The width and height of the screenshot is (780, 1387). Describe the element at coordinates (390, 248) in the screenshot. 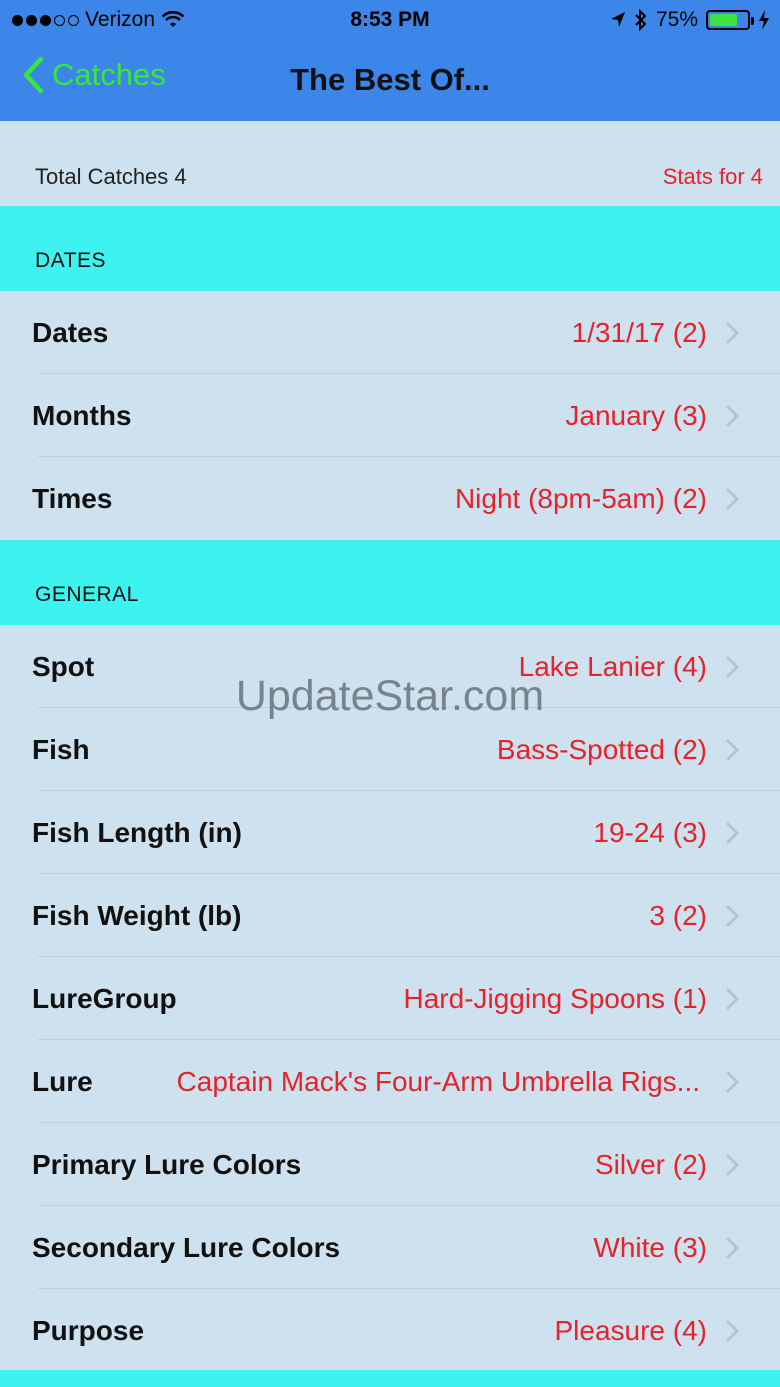

I see `section-header-dates: DATES` at that location.